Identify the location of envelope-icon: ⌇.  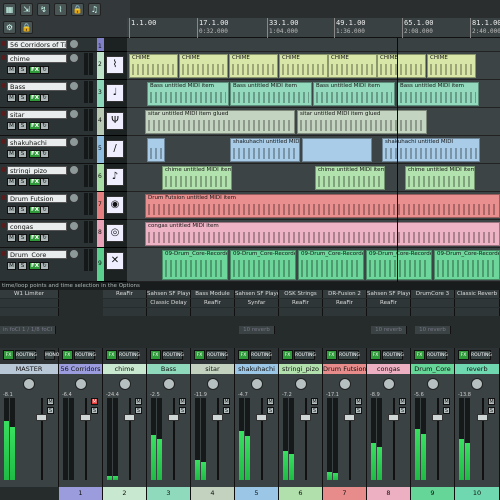
(60, 9).